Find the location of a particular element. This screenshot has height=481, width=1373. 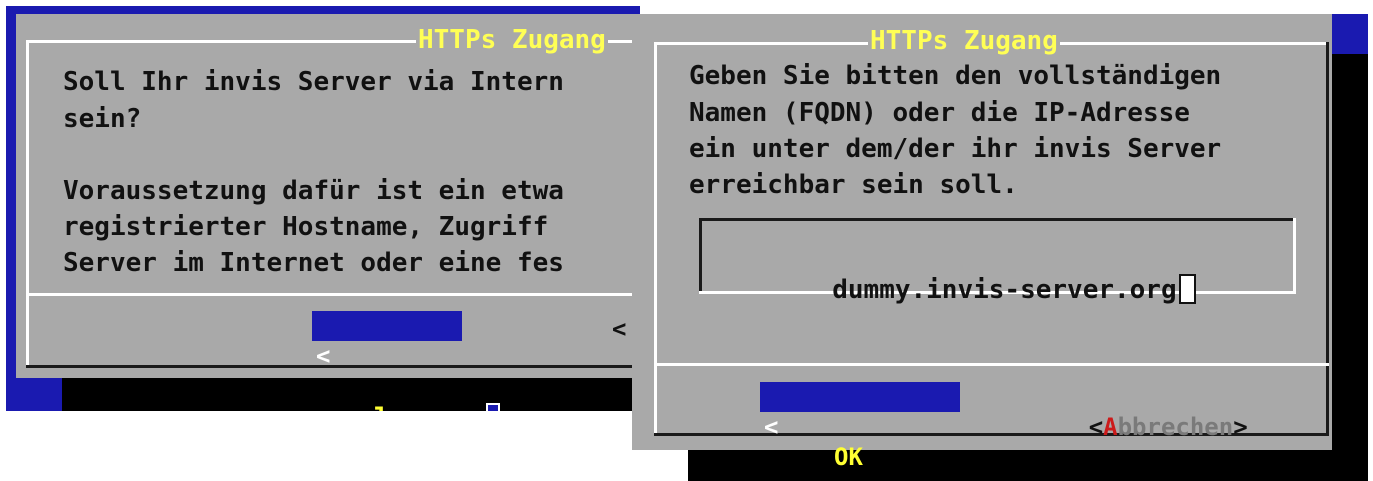

right-dialog-side-shadow is located at coordinates (1350, 267).